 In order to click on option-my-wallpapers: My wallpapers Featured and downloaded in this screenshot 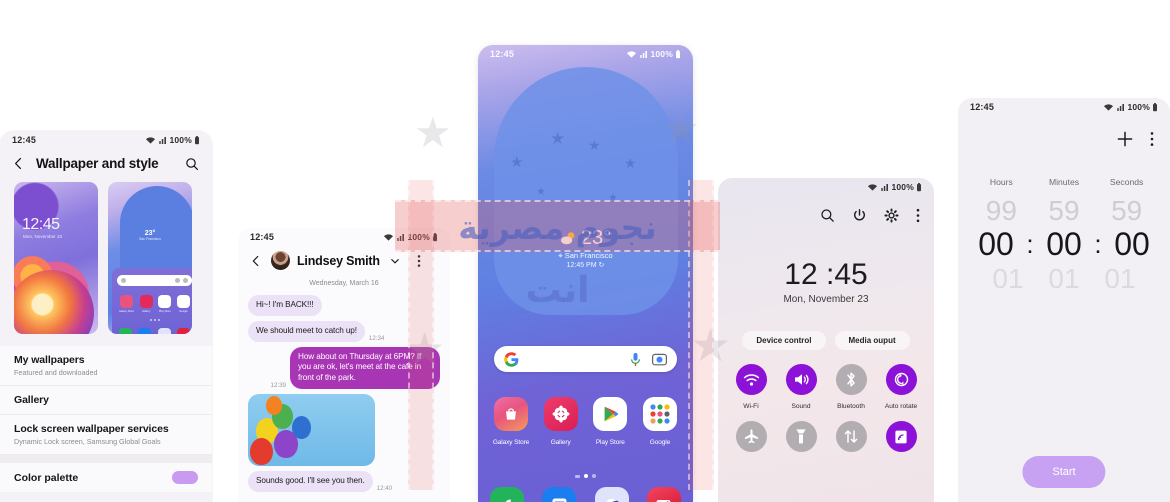, I will do `click(106, 366)`.